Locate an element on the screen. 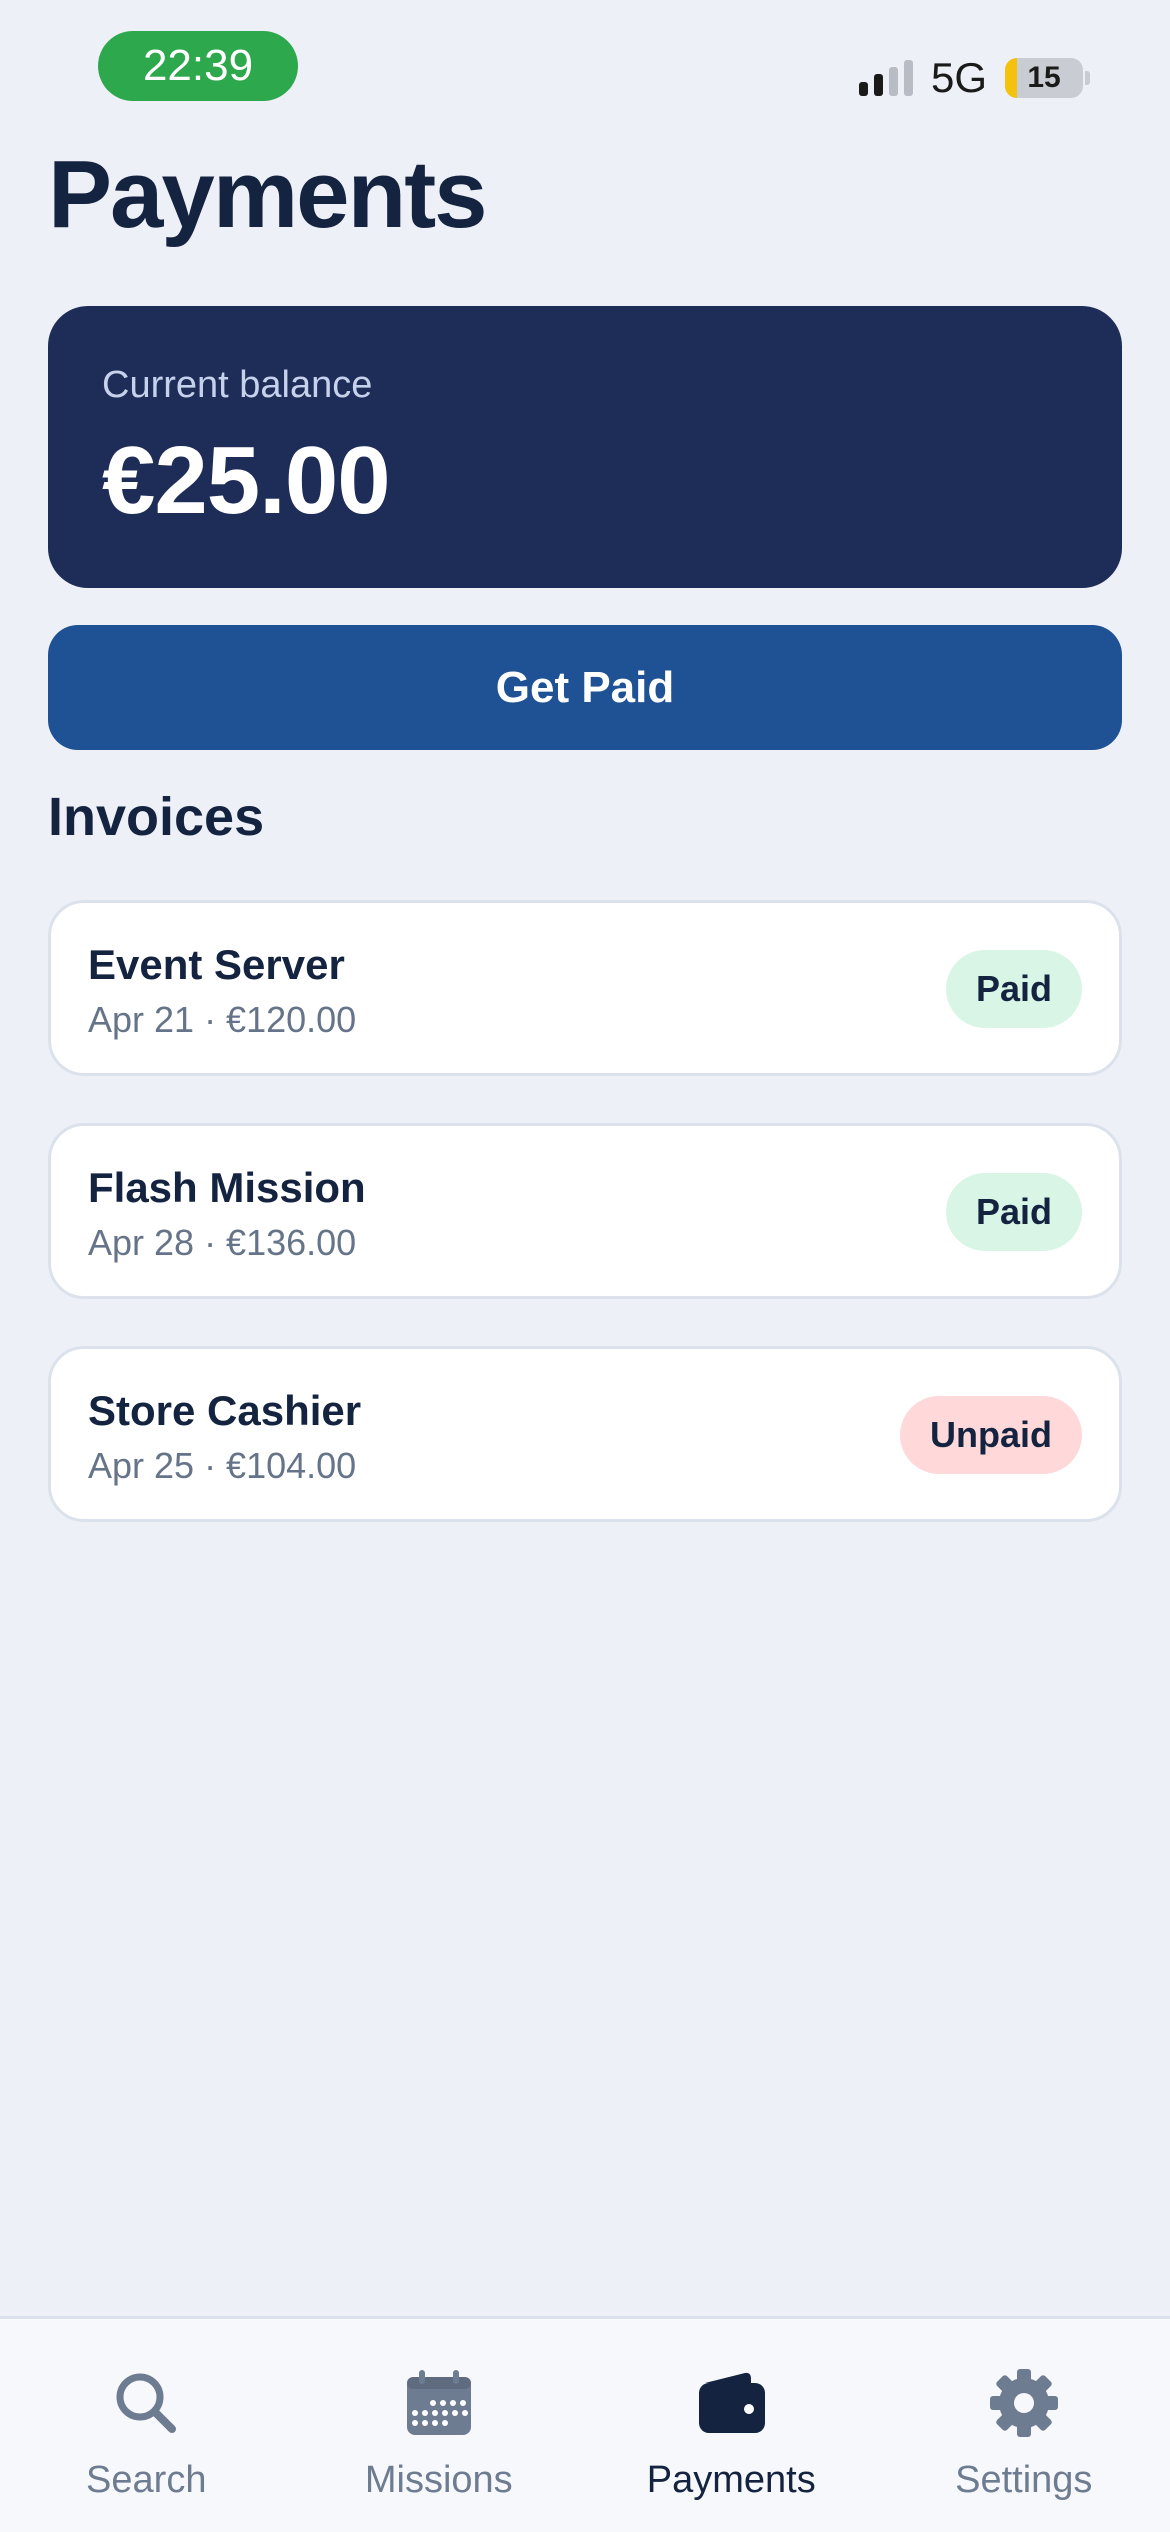 The height and width of the screenshot is (2532, 1170). invoice-name: Flash Mission is located at coordinates (227, 1187).